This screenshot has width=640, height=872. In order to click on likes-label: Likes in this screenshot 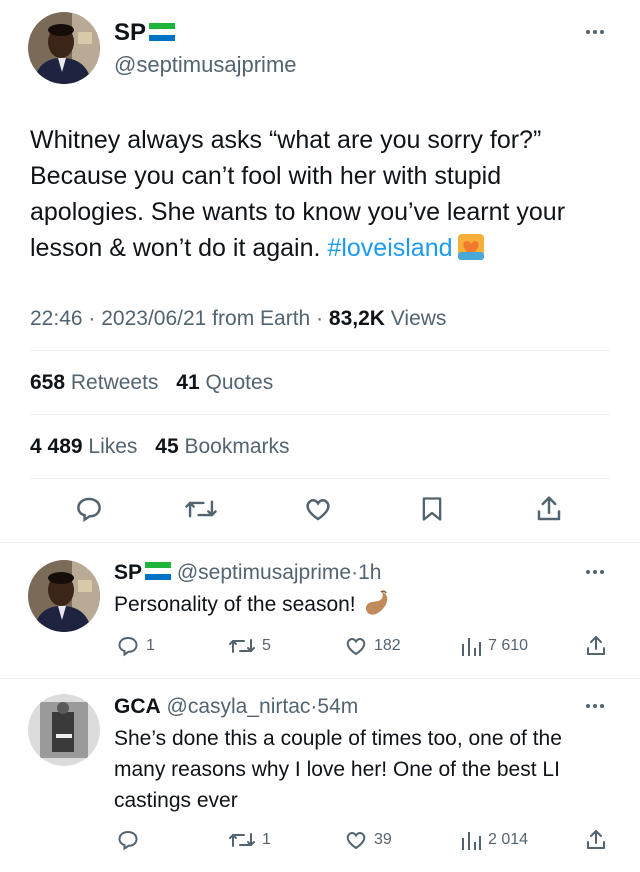, I will do `click(113, 446)`.